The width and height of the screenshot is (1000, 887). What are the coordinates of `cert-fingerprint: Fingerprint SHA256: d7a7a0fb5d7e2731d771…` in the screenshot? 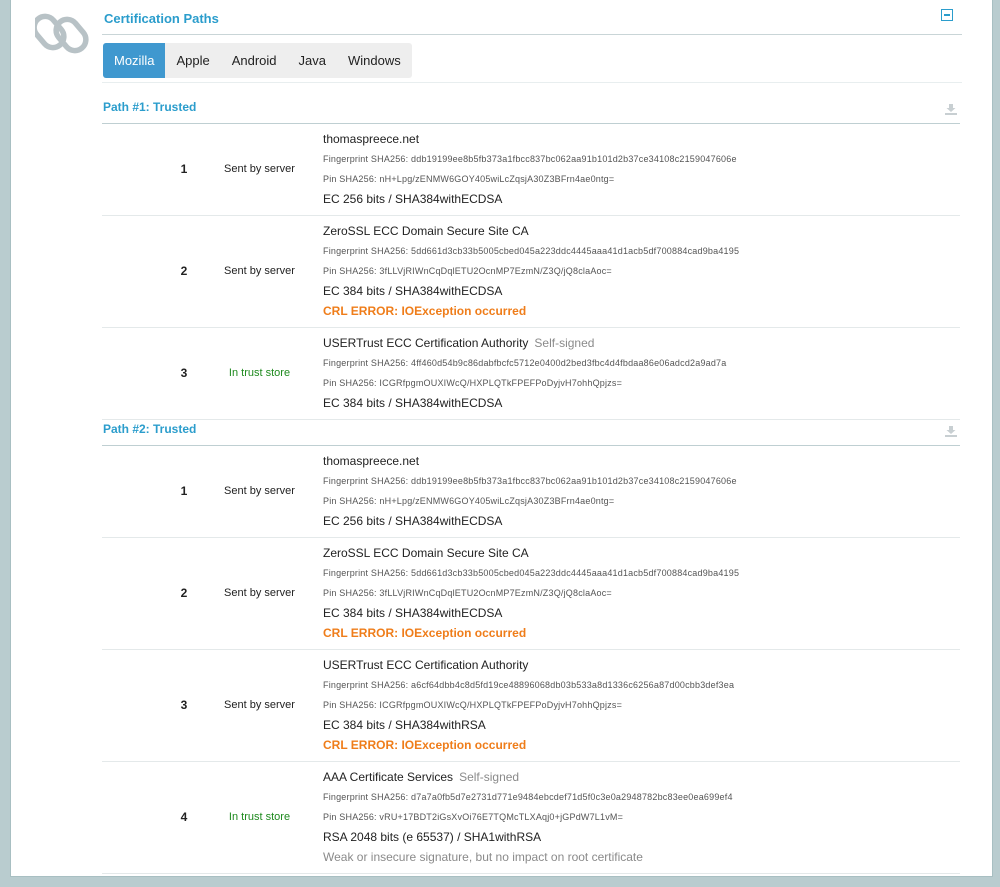 It's located at (528, 797).